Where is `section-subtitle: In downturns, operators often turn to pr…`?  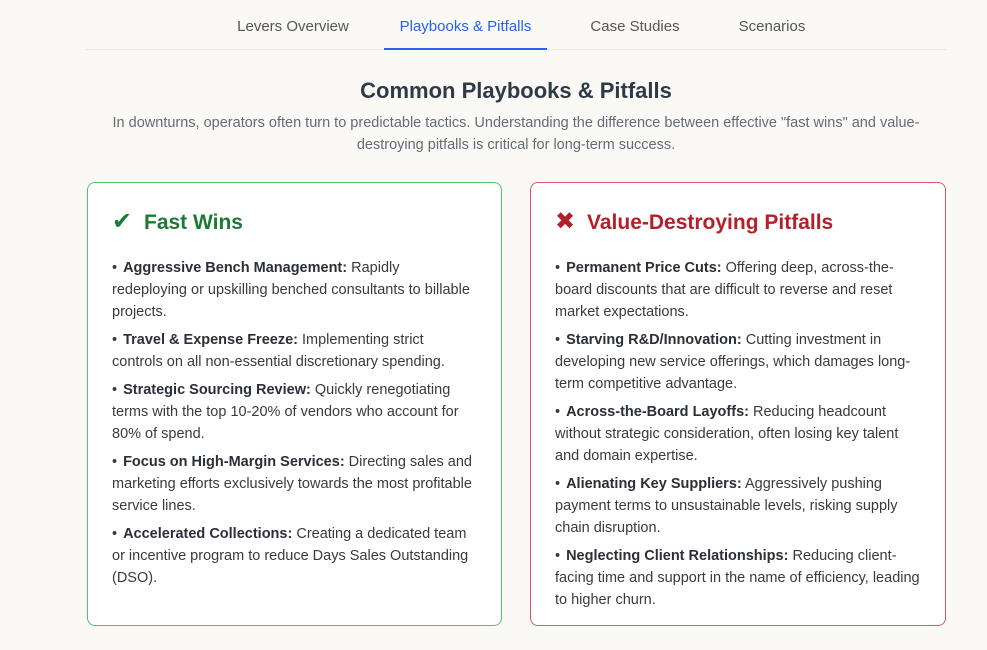 section-subtitle: In downturns, operators often turn to pr… is located at coordinates (516, 134).